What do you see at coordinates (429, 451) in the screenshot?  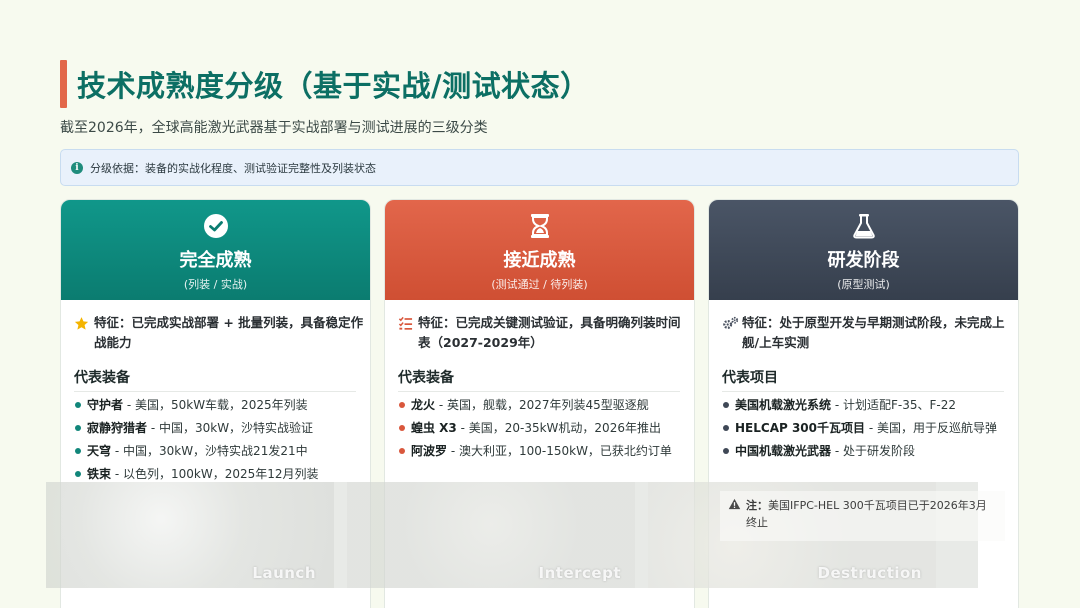 I see `item-name: 阿波罗` at bounding box center [429, 451].